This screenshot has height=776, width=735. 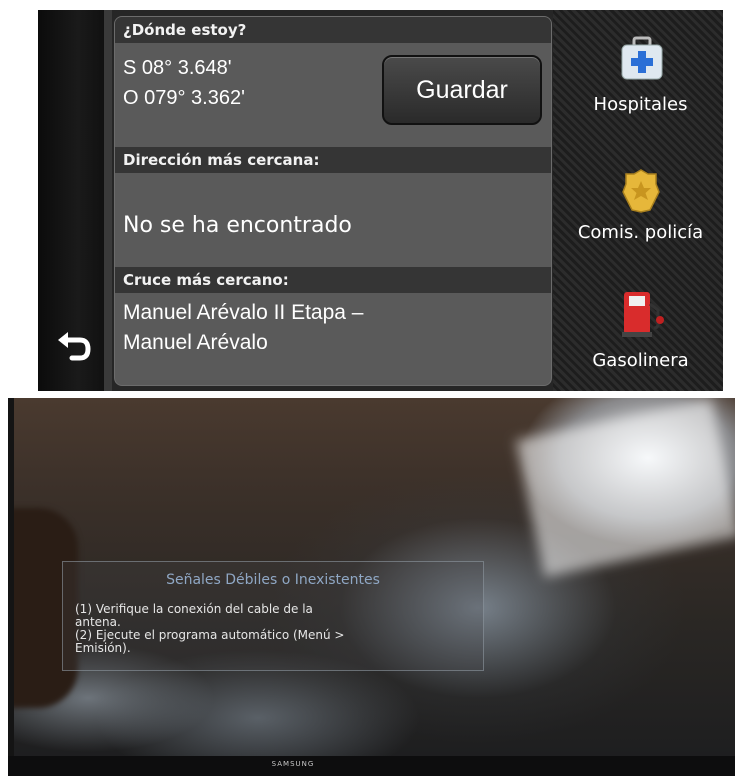 What do you see at coordinates (195, 342) in the screenshot?
I see `crossing-line-2: Manuel Arévalo` at bounding box center [195, 342].